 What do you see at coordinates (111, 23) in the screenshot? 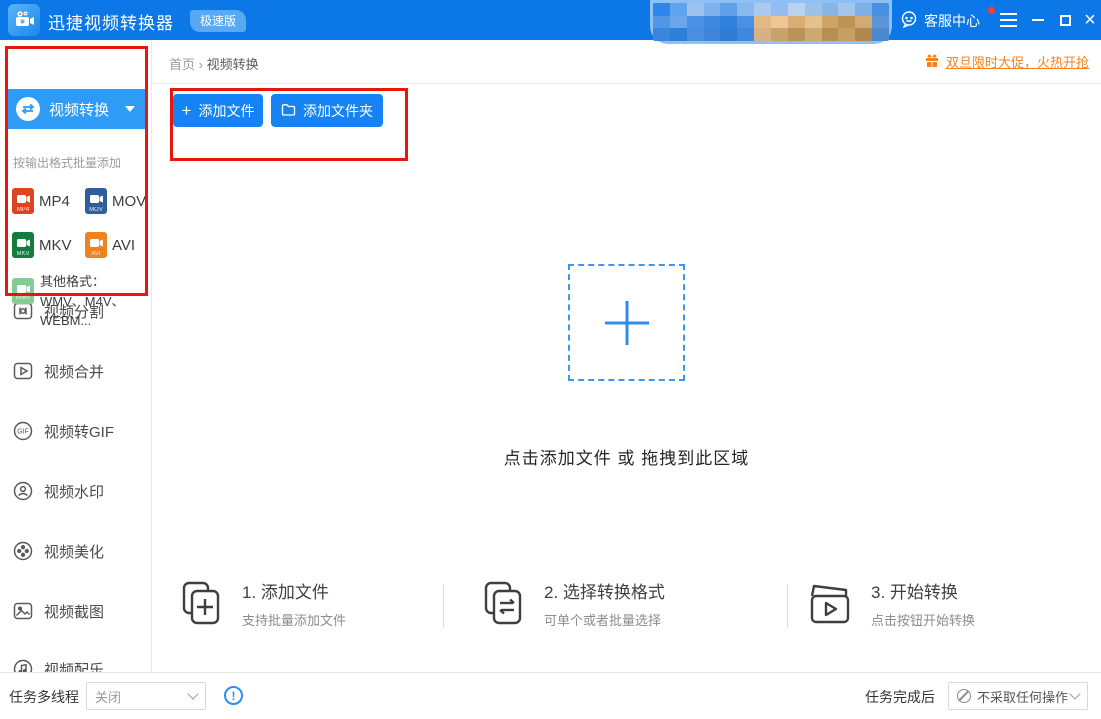
I see `app-title: 迅捷视频转换器` at bounding box center [111, 23].